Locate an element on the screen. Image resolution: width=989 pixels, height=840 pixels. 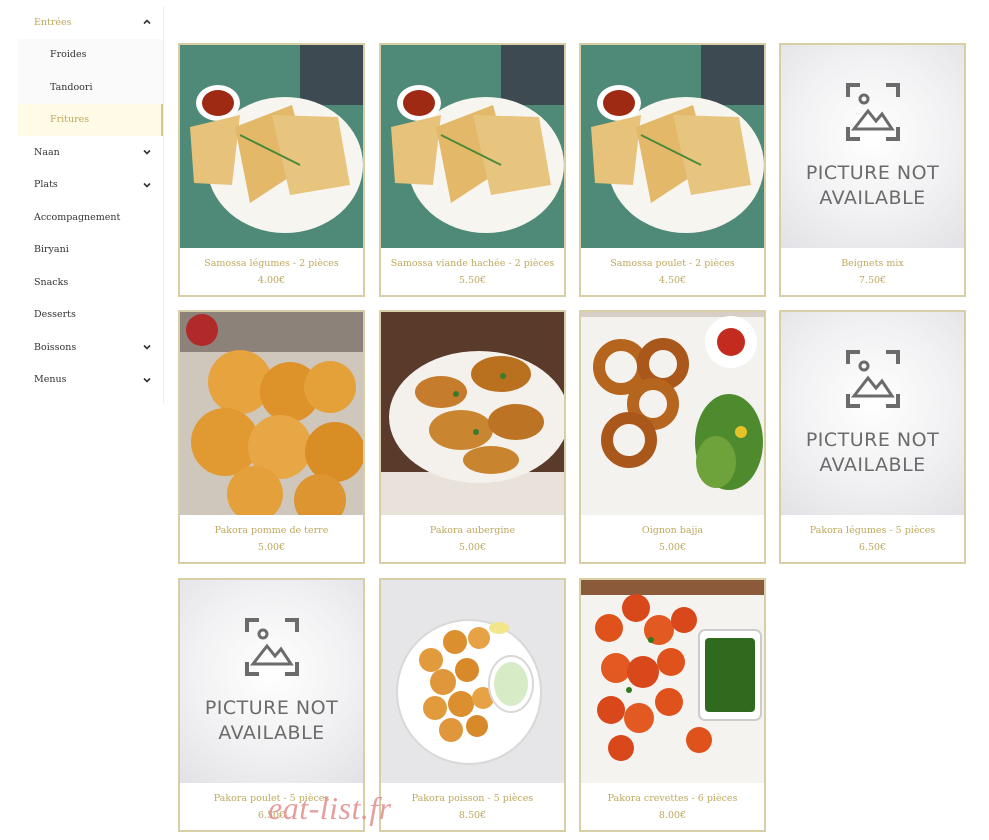
sidebar-item-label: Plats is located at coordinates (46, 185).